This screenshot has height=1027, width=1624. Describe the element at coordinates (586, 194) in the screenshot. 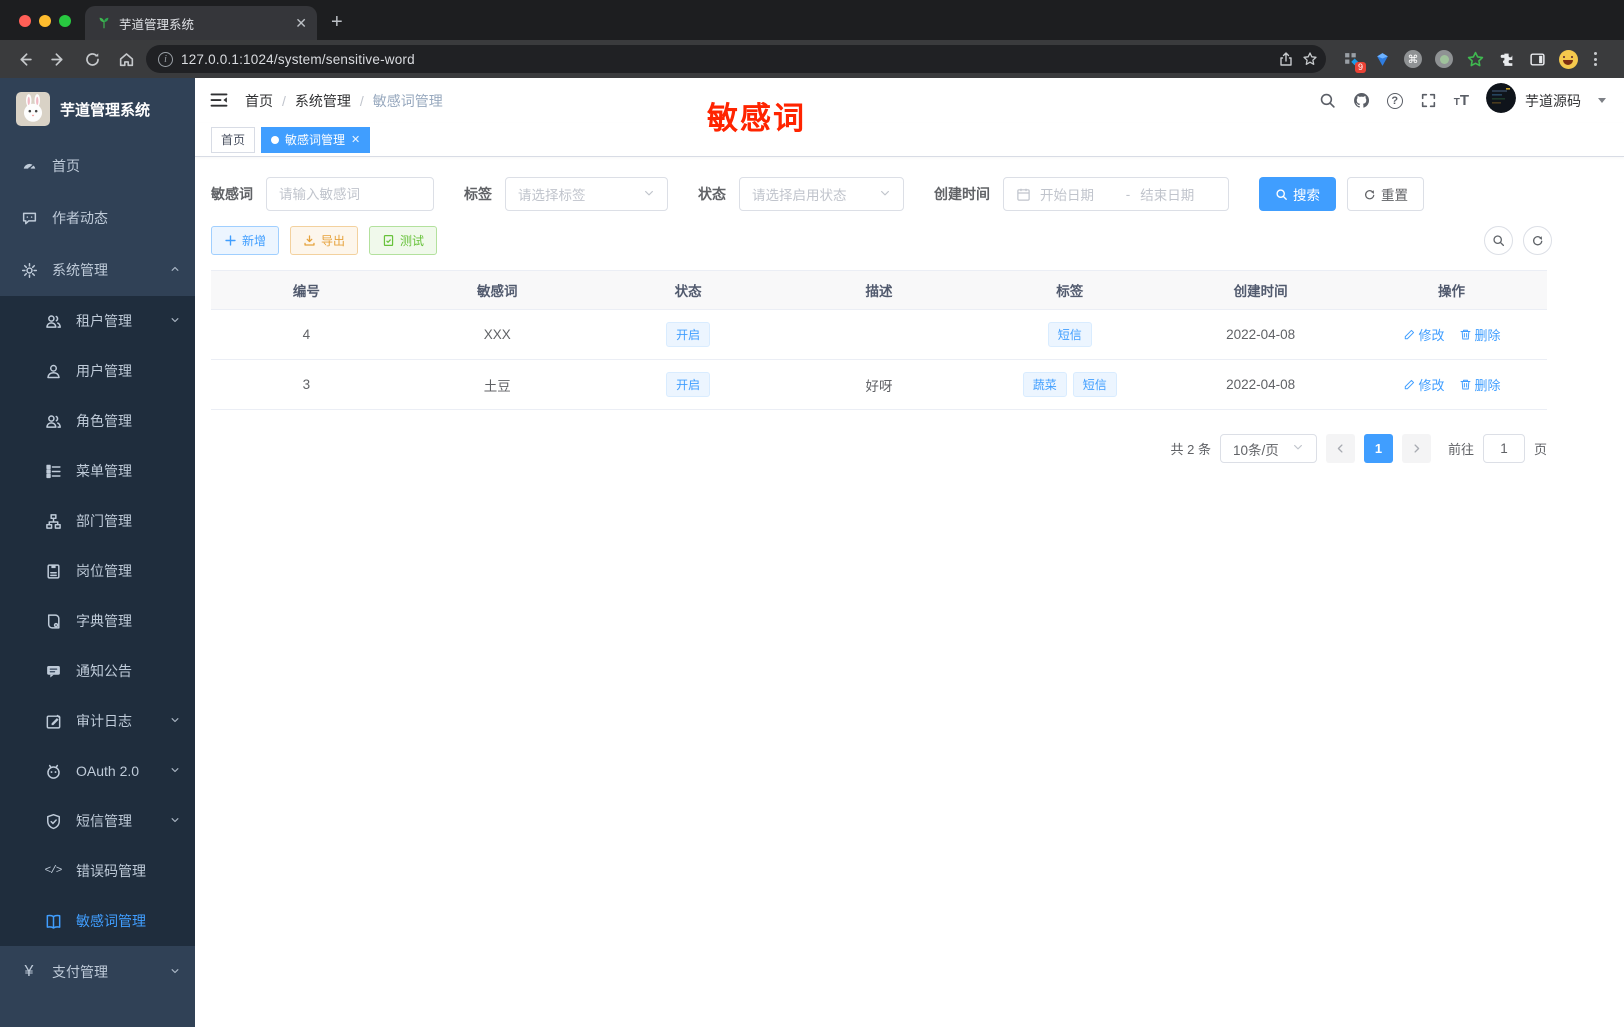

I see `tag-select: 请选择标签` at that location.